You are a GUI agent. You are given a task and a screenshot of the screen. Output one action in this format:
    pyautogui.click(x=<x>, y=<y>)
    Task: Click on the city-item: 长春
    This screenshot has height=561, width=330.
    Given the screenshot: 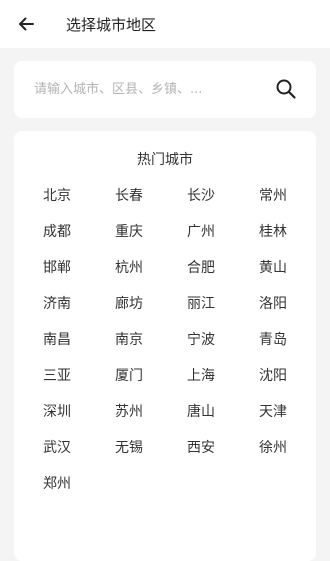 What is the action you would take?
    pyautogui.click(x=129, y=195)
    